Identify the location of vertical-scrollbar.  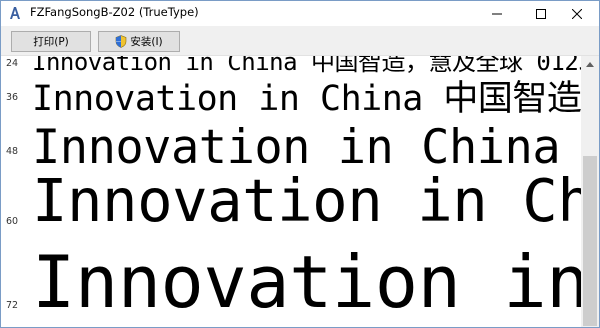
(590, 191).